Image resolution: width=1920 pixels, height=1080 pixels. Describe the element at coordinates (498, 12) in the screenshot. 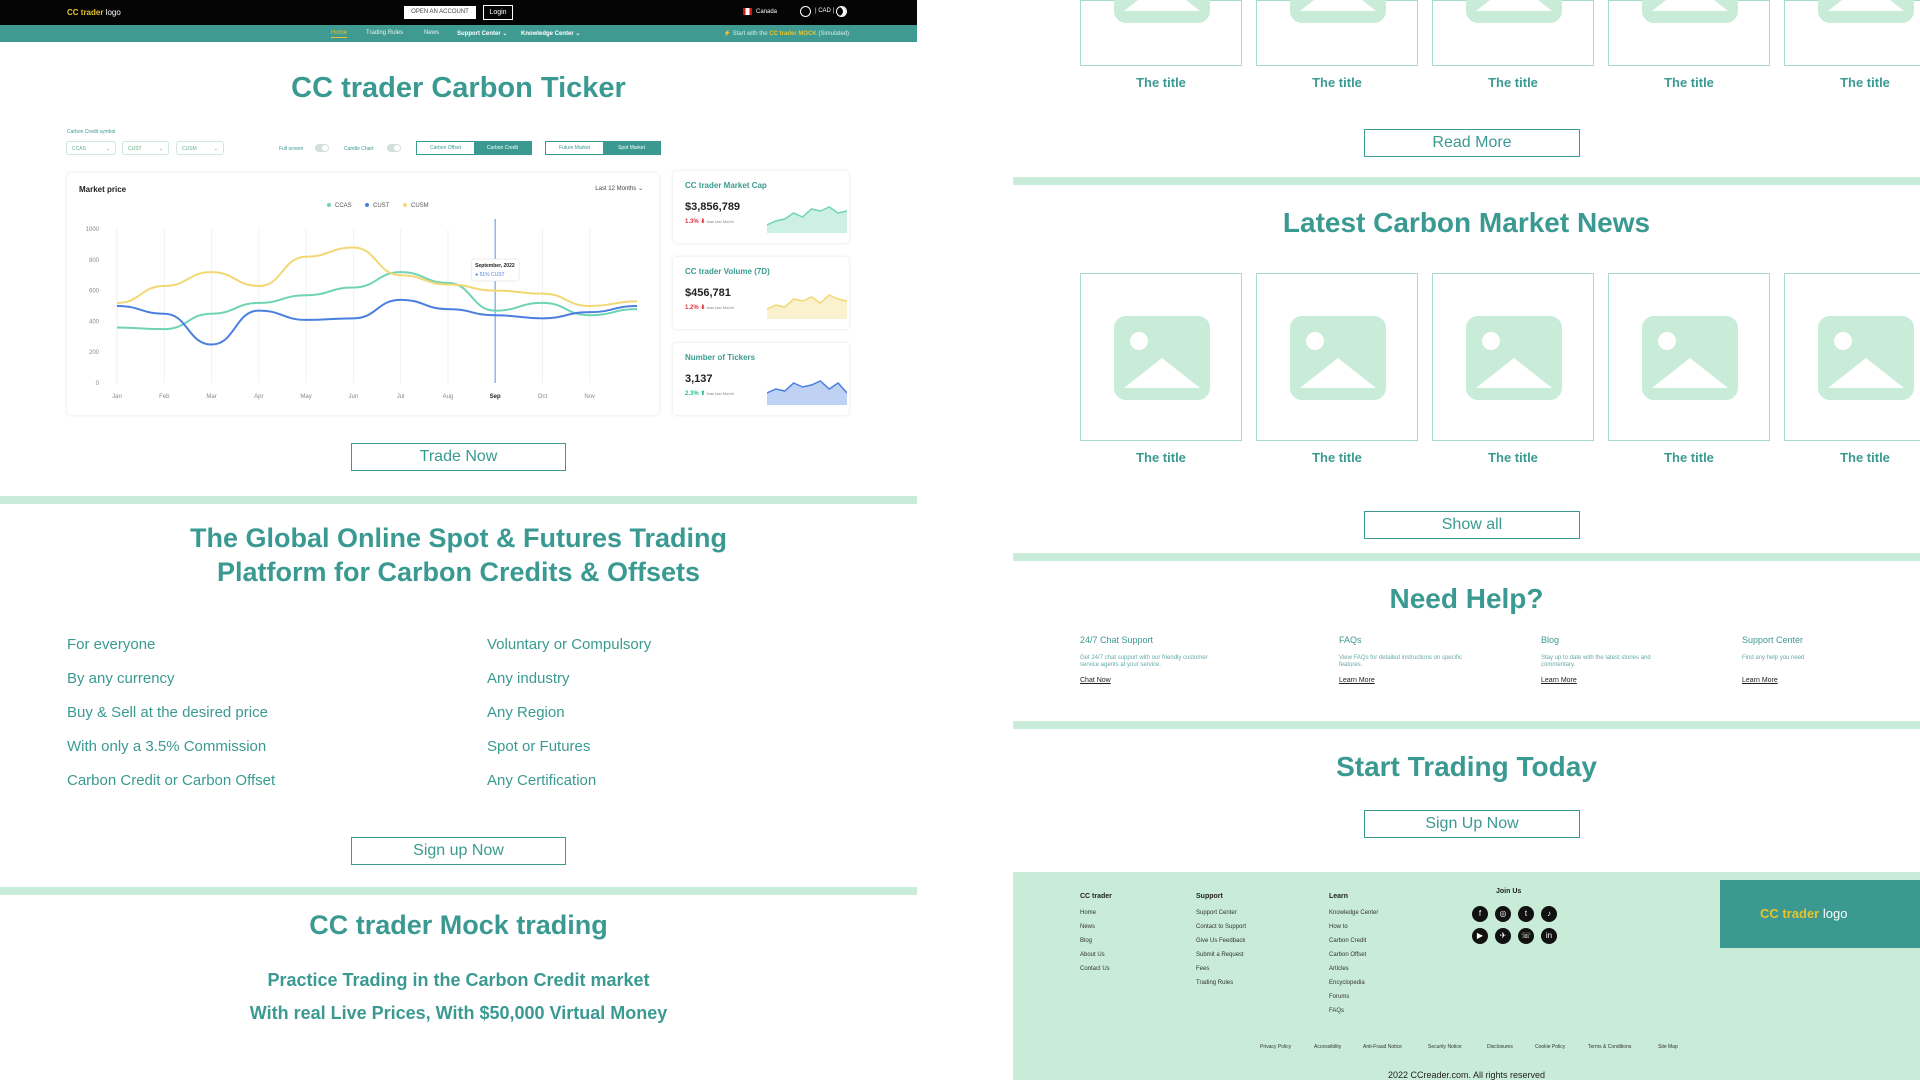

I see `login-button: Login` at that location.